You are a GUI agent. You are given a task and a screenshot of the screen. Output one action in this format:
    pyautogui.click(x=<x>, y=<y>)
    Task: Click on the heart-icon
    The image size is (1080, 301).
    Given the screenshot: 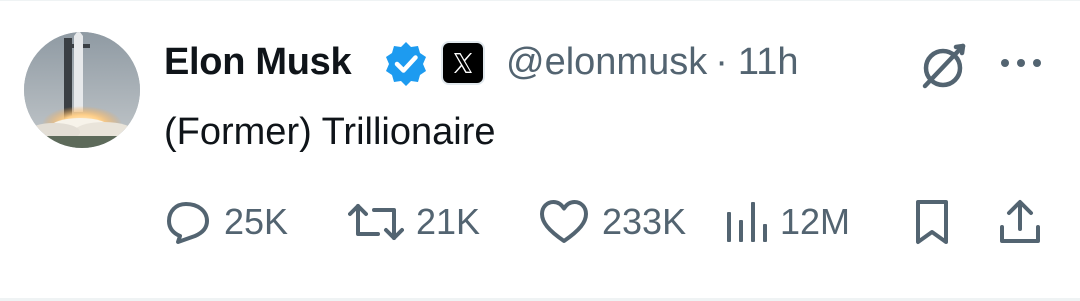 What is the action you would take?
    pyautogui.click(x=564, y=221)
    